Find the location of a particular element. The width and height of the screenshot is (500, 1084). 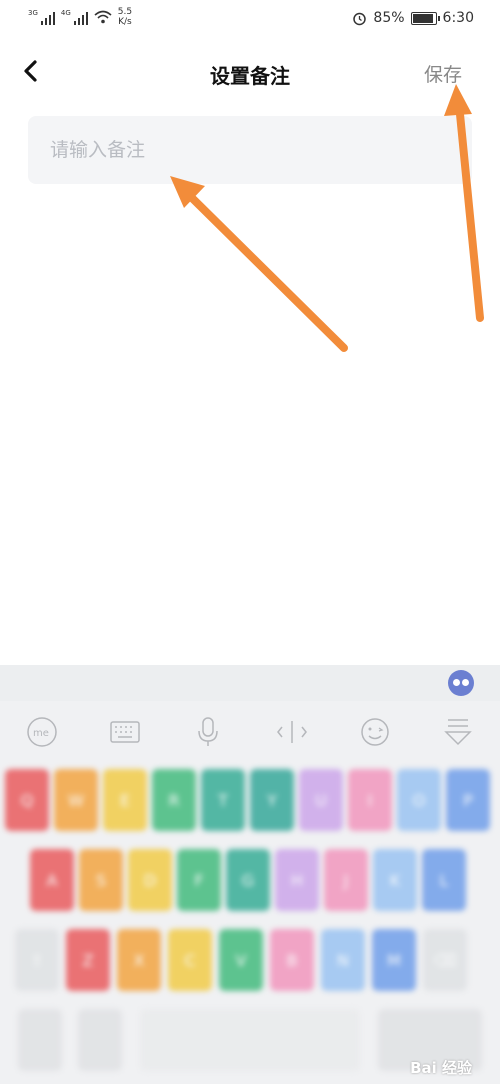

key-p: P is located at coordinates (468, 800).